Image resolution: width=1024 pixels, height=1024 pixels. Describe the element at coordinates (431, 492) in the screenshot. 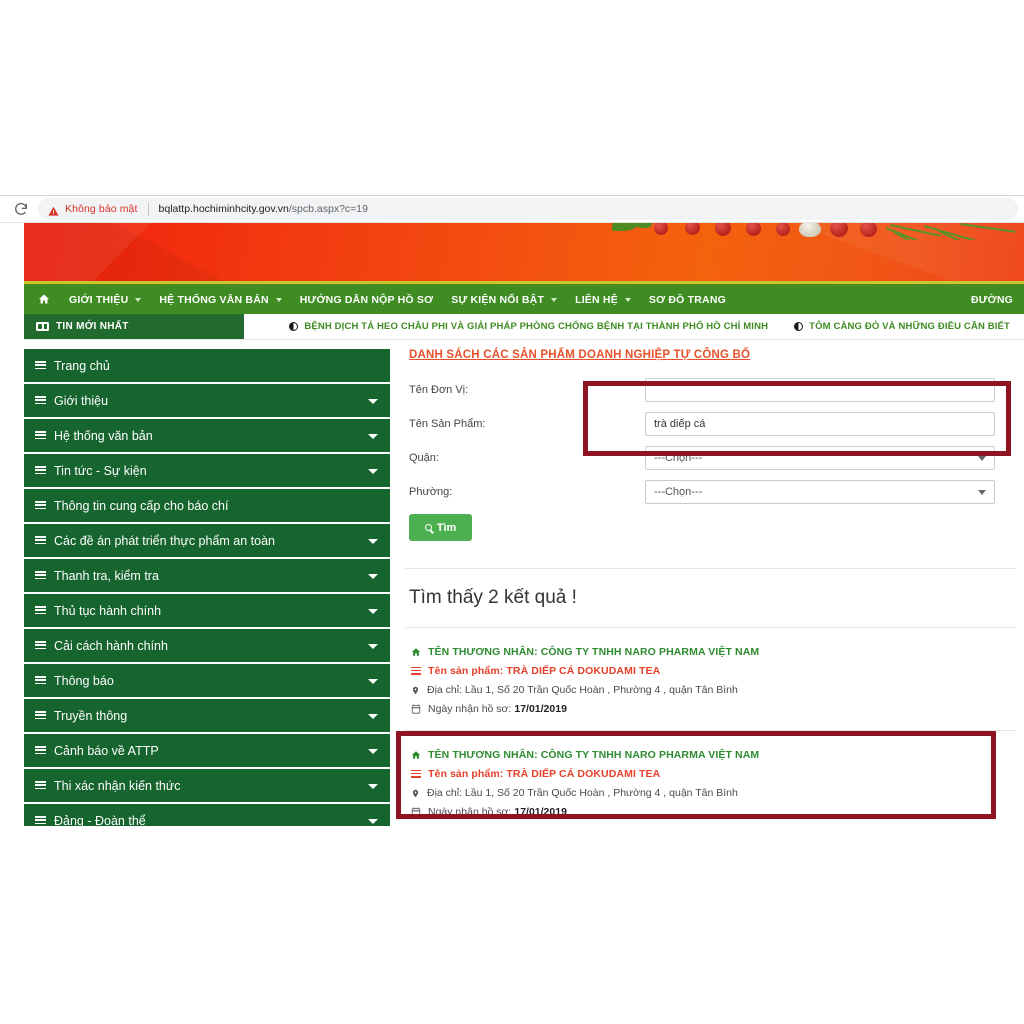

I see `ward-label: Phường:` at that location.